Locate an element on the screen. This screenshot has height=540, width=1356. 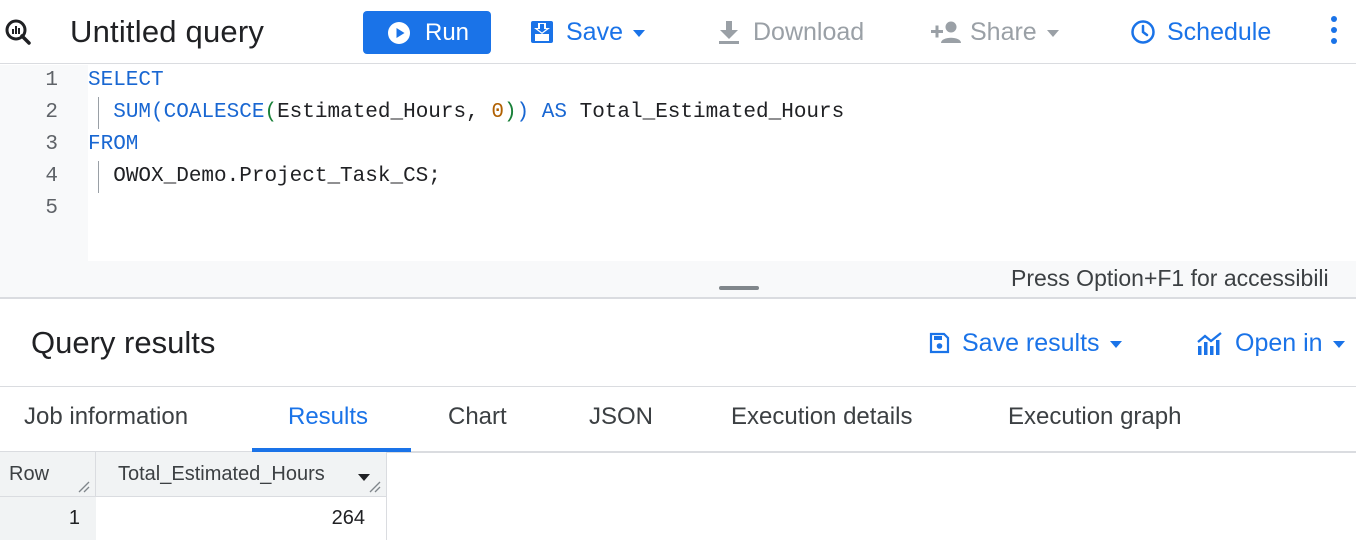
column-header-row: Row is located at coordinates (29, 474).